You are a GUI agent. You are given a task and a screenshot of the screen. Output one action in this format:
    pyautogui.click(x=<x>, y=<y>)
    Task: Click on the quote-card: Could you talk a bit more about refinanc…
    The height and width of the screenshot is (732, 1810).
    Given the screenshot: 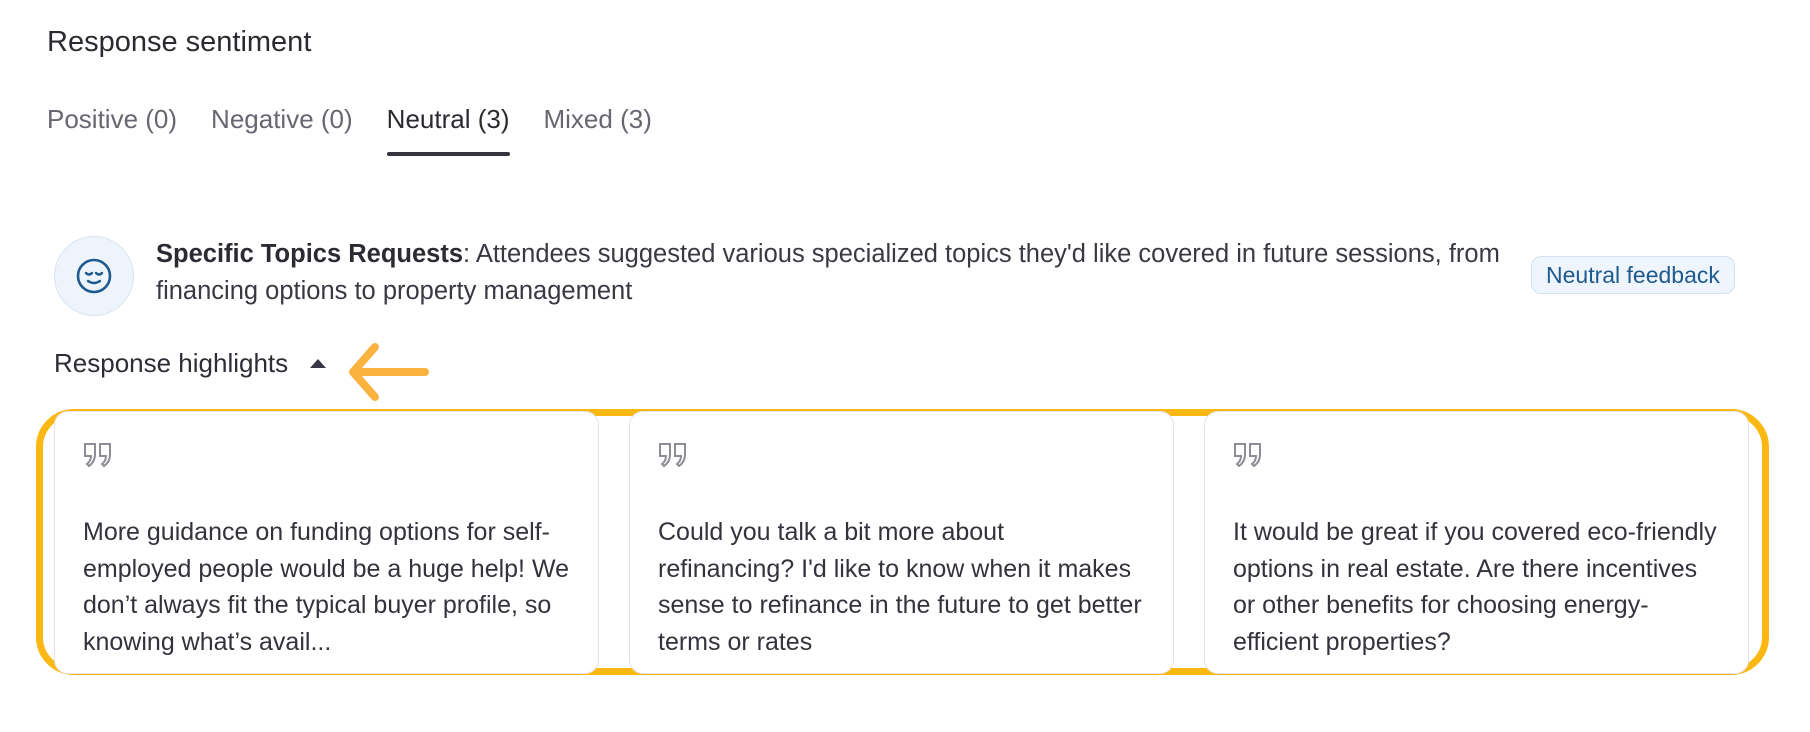 What is the action you would take?
    pyautogui.click(x=901, y=542)
    